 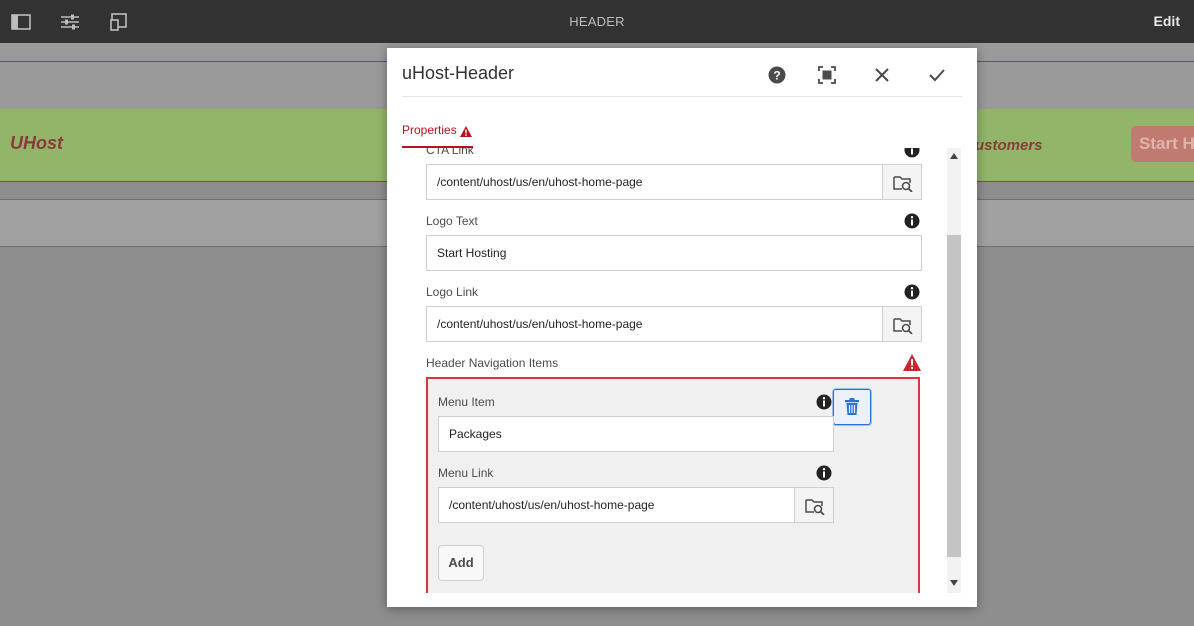 I want to click on cta-link-field: /content/uhost/us/en/uhost-home-page, so click(x=654, y=182).